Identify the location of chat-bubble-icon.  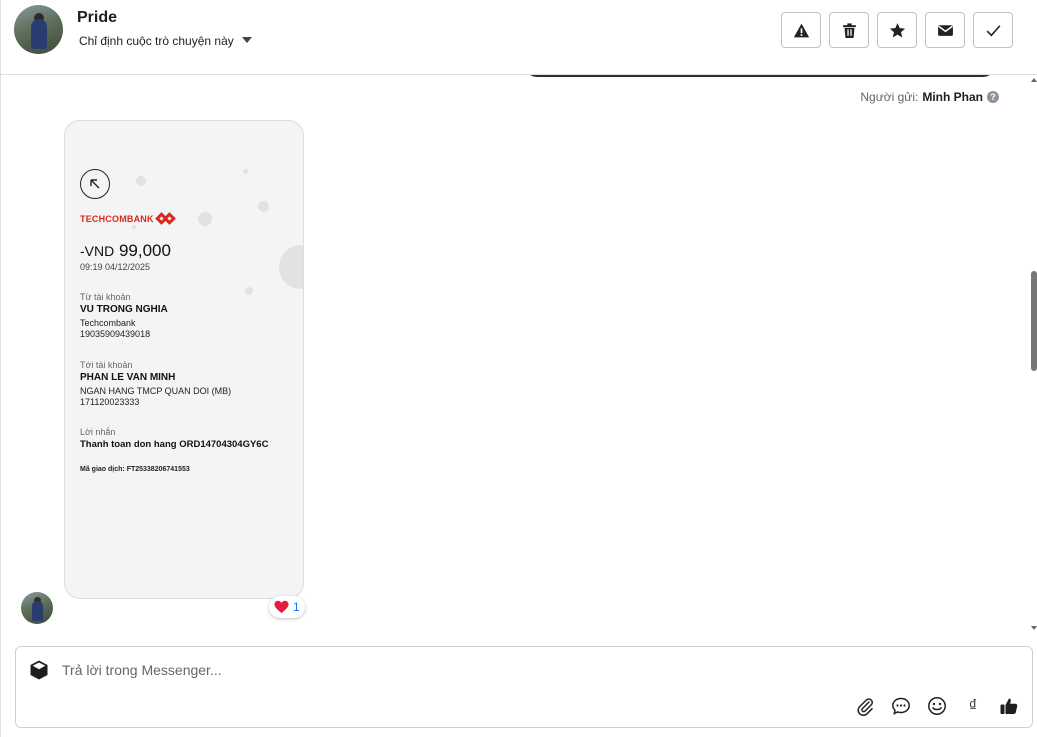
(901, 706).